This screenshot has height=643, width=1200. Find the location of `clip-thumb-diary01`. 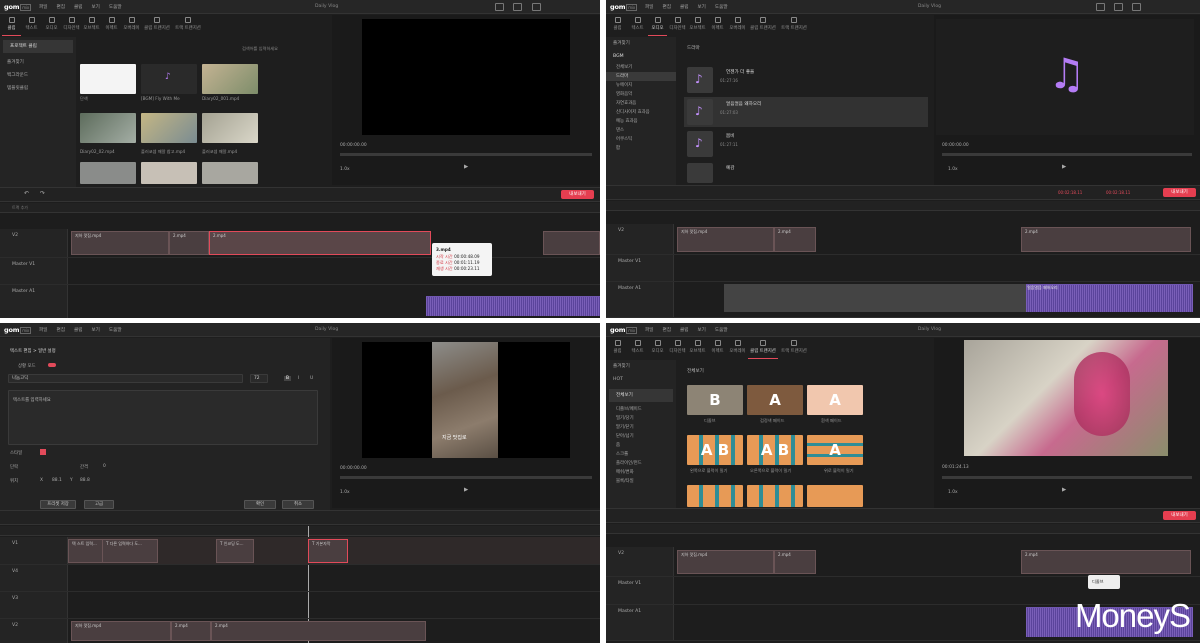

clip-thumb-diary01 is located at coordinates (230, 79).